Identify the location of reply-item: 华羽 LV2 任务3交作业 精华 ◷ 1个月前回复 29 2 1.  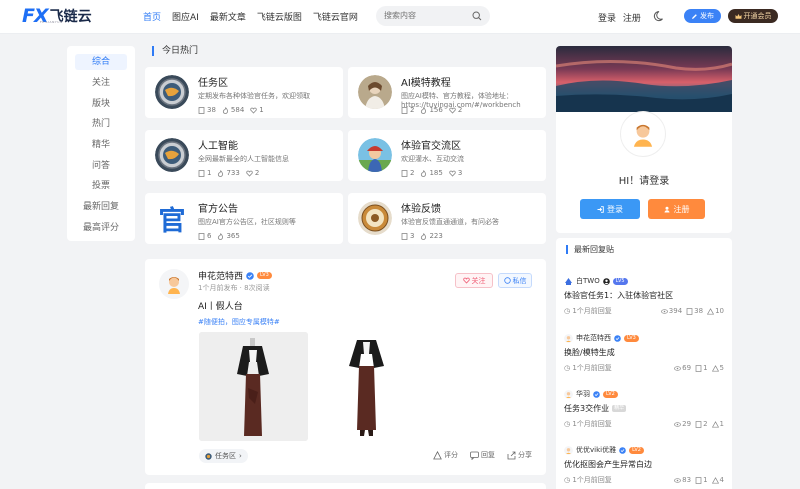
(644, 409).